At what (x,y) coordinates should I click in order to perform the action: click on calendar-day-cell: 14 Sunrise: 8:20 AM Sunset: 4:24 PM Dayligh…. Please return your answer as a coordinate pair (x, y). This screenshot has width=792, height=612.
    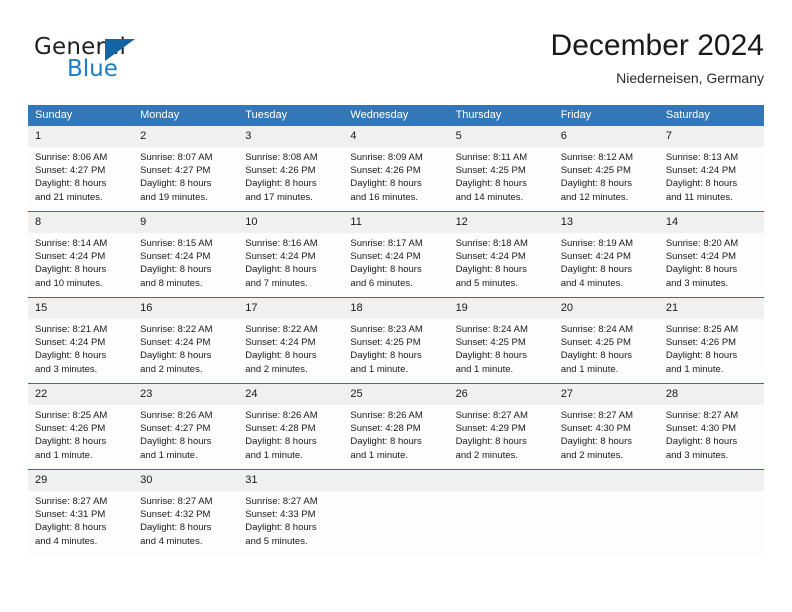
    Looking at the image, I should click on (711, 254).